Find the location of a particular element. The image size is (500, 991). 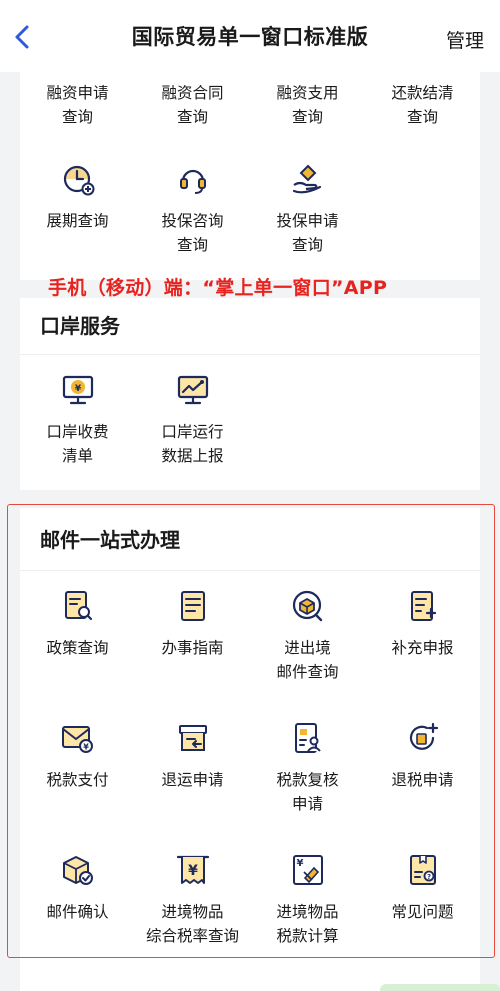

manage-button: 管理 is located at coordinates (465, 39).